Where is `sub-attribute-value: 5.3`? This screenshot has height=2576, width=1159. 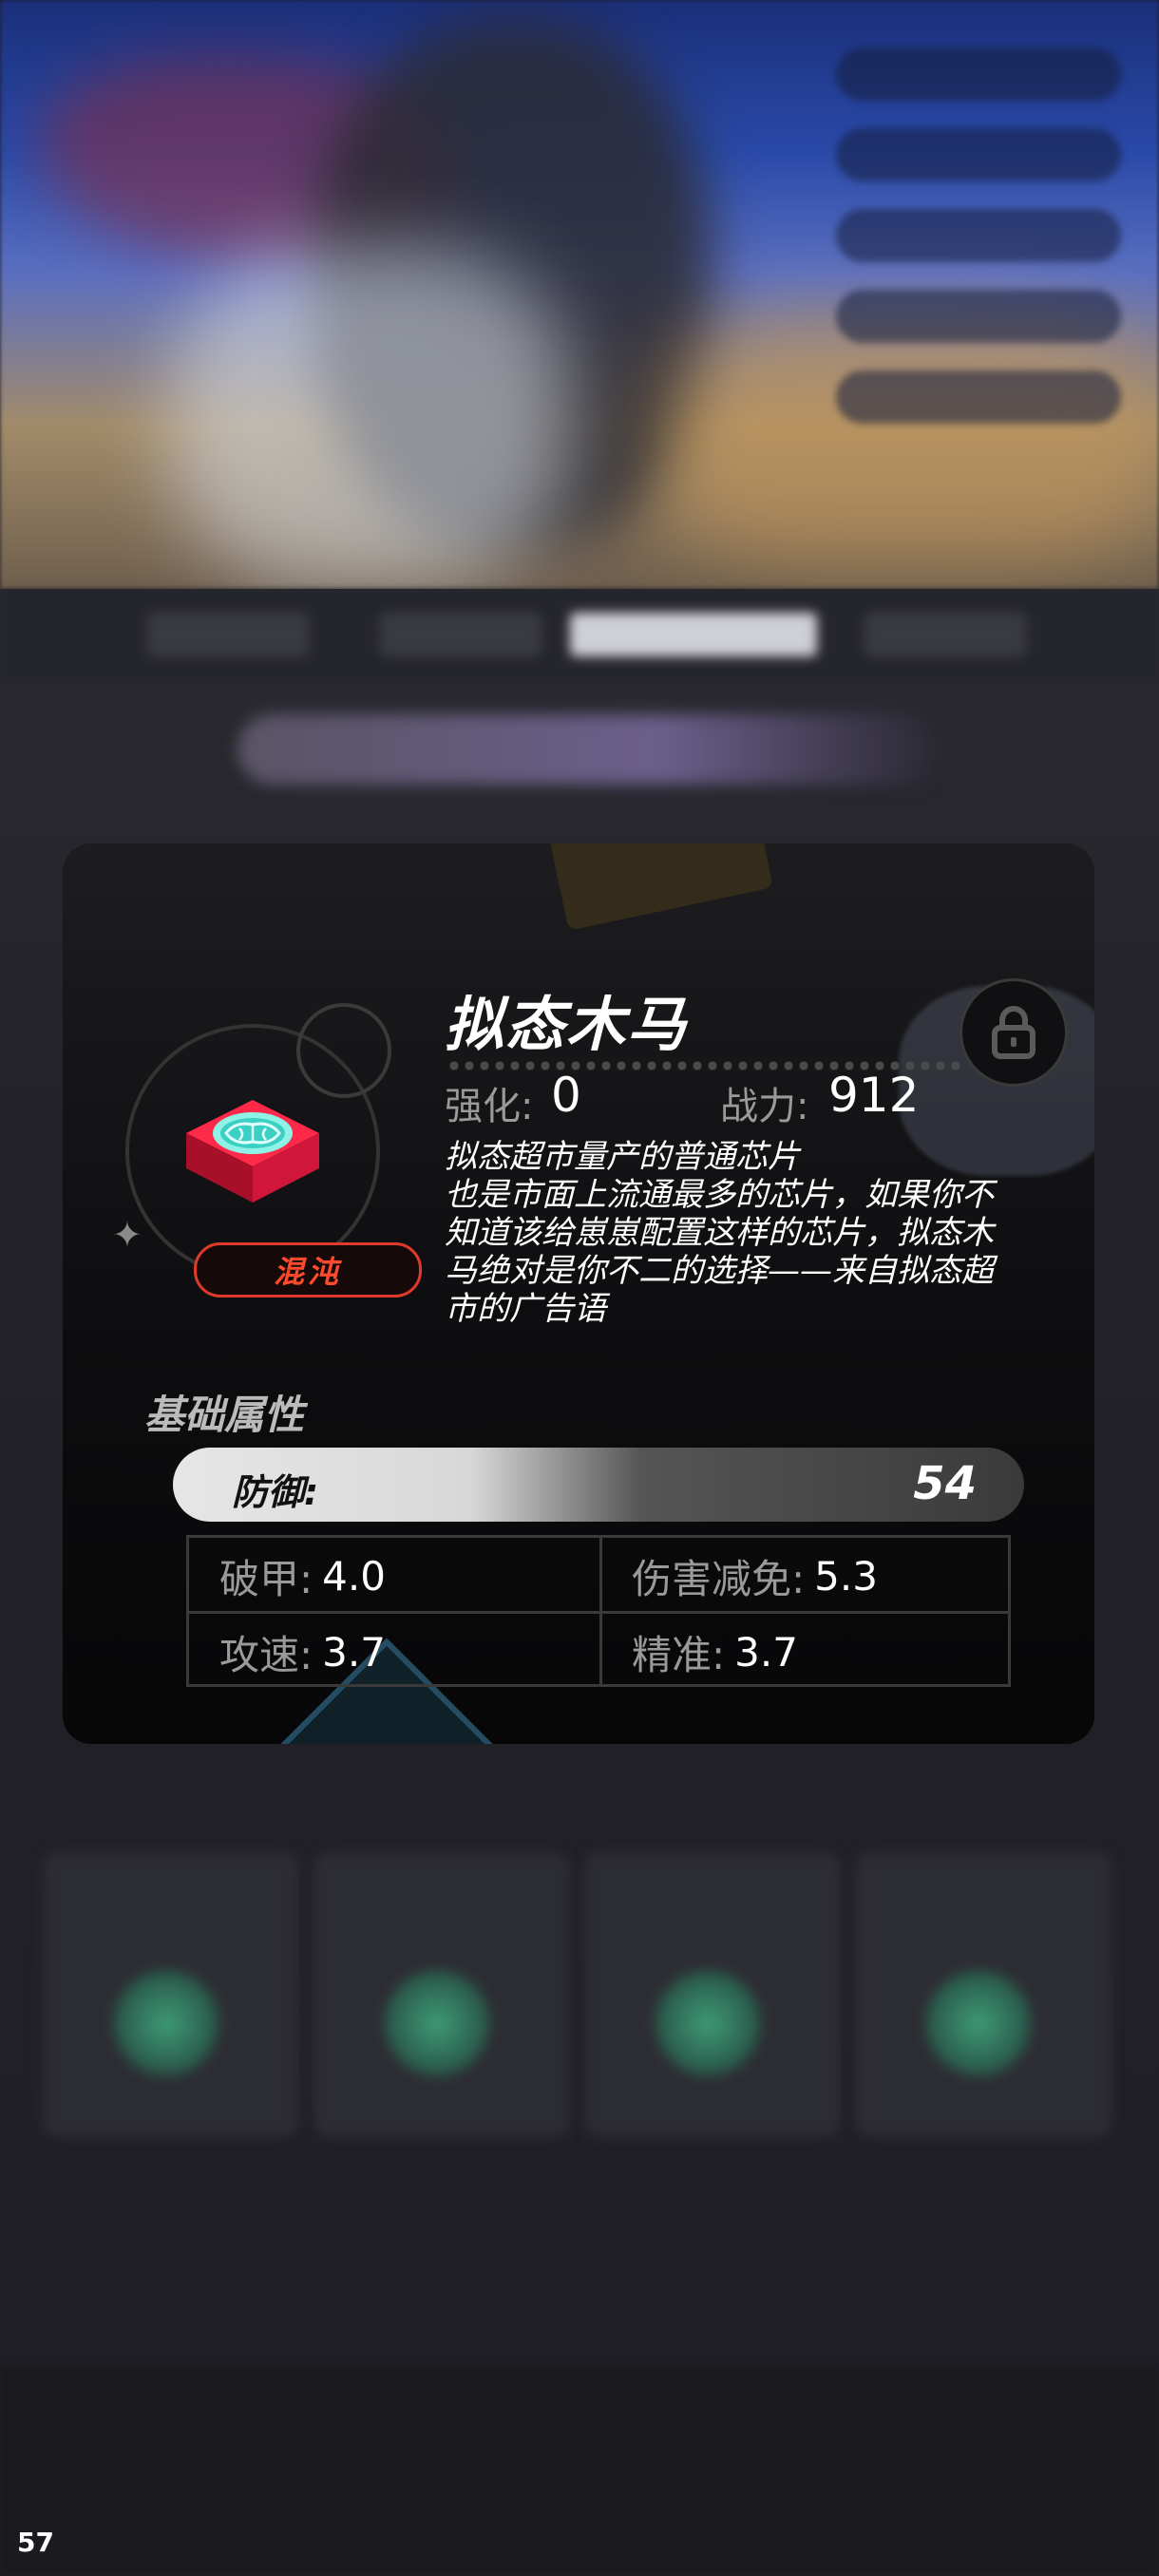 sub-attribute-value: 5.3 is located at coordinates (846, 1576).